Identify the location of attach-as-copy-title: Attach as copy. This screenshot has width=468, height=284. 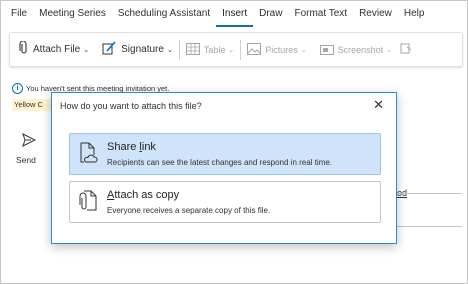
(143, 195).